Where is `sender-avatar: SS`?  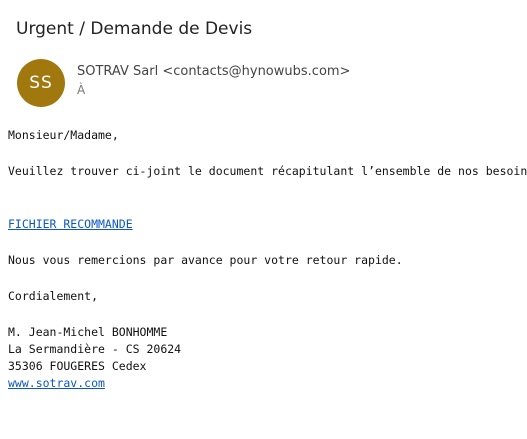
sender-avatar: SS is located at coordinates (41, 83).